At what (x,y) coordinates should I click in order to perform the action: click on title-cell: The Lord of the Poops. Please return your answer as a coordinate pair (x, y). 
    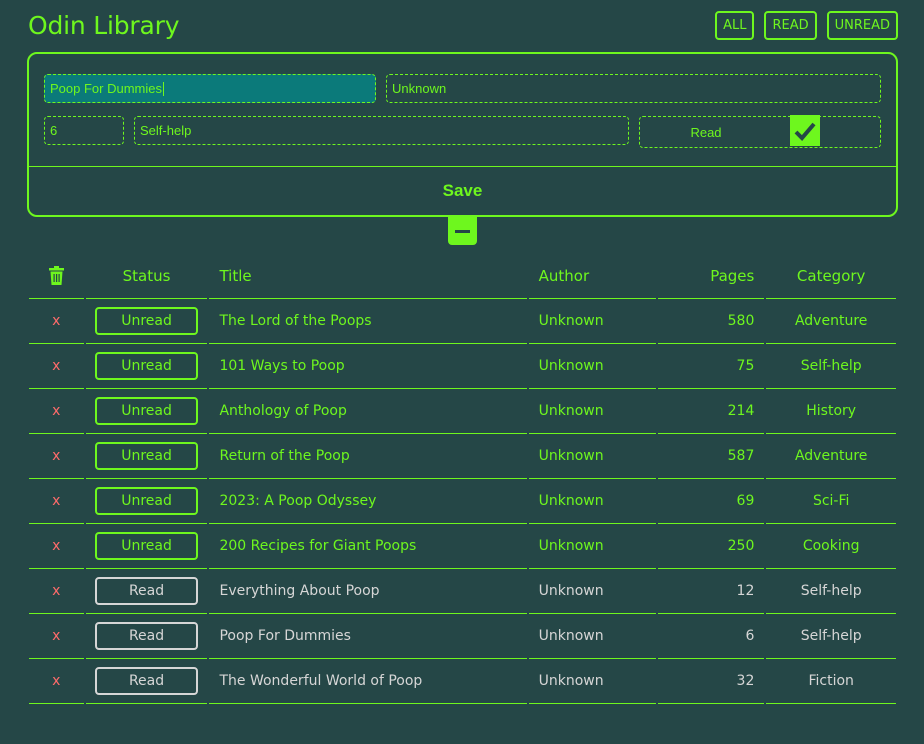
    Looking at the image, I should click on (368, 321).